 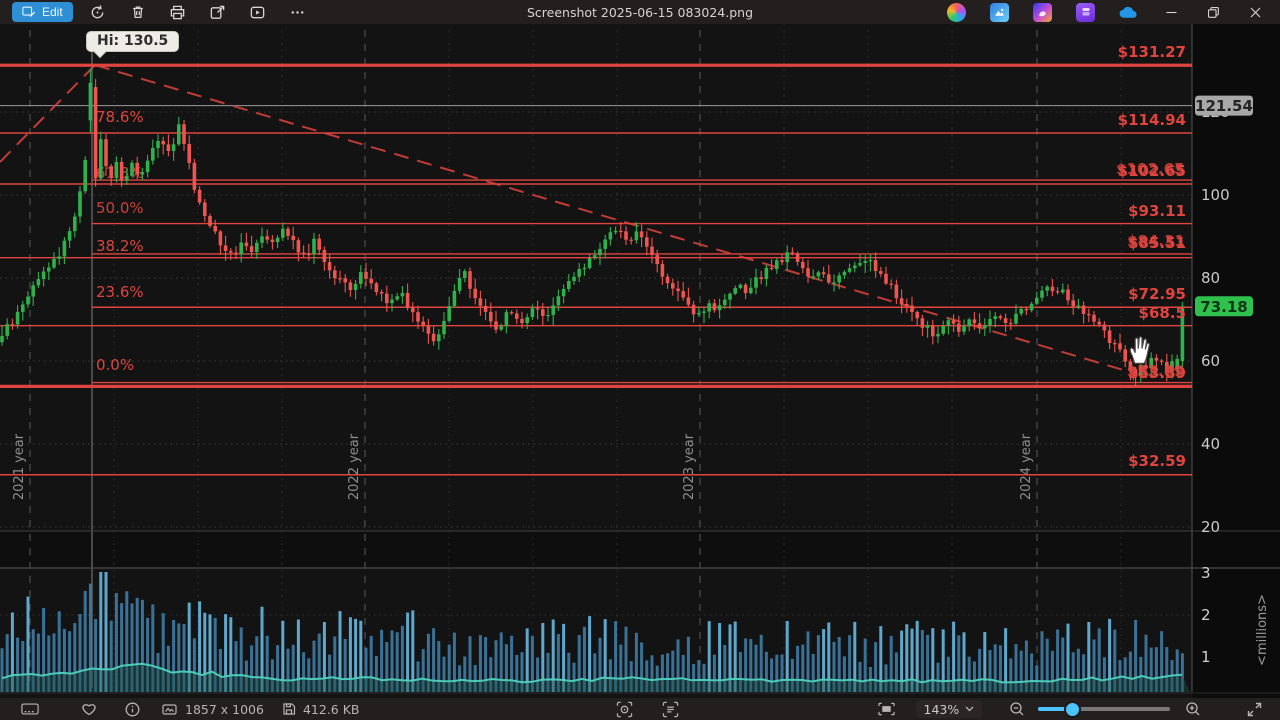 I want to click on svg-text: 50.0%, so click(x=120, y=208).